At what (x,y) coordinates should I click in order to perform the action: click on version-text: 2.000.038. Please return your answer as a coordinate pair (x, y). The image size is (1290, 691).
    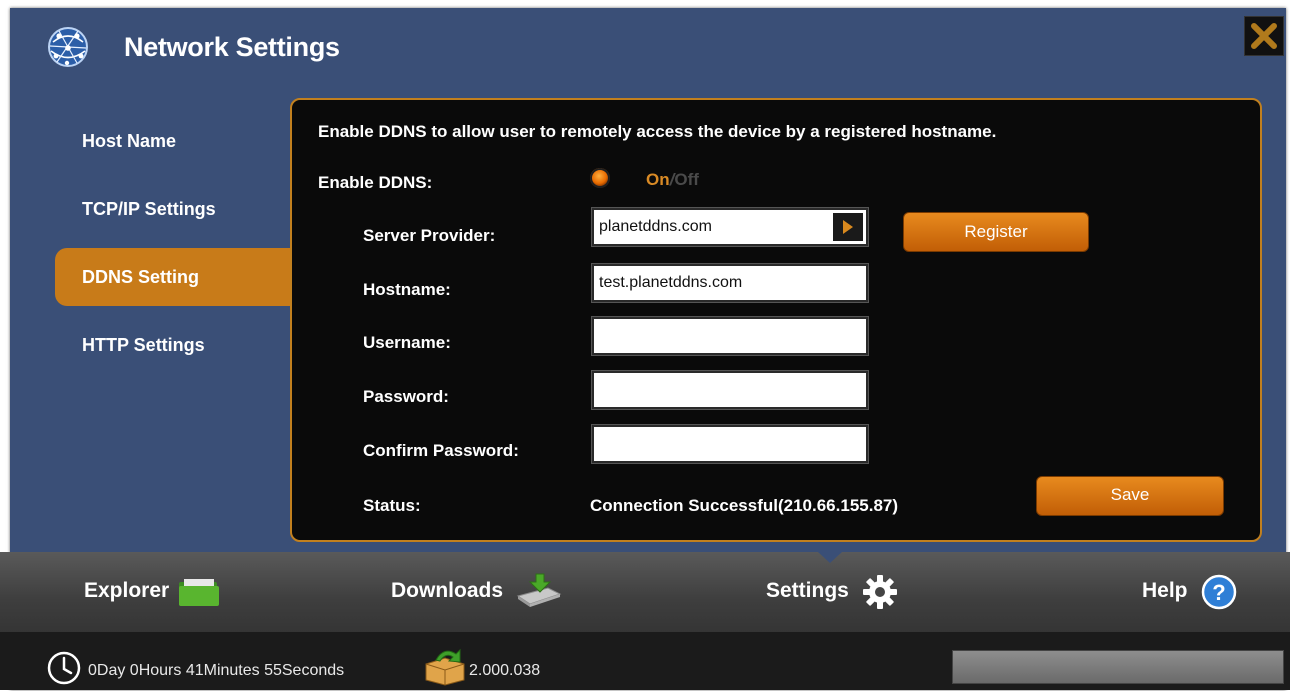
    Looking at the image, I should click on (505, 670).